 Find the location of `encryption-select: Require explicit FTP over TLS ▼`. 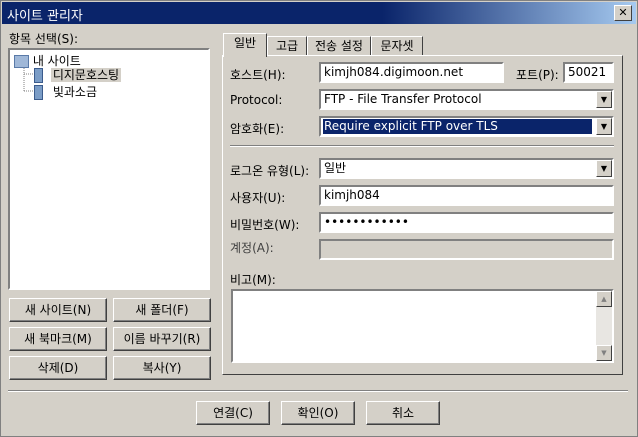

encryption-select: Require explicit FTP over TLS ▼ is located at coordinates (466, 126).